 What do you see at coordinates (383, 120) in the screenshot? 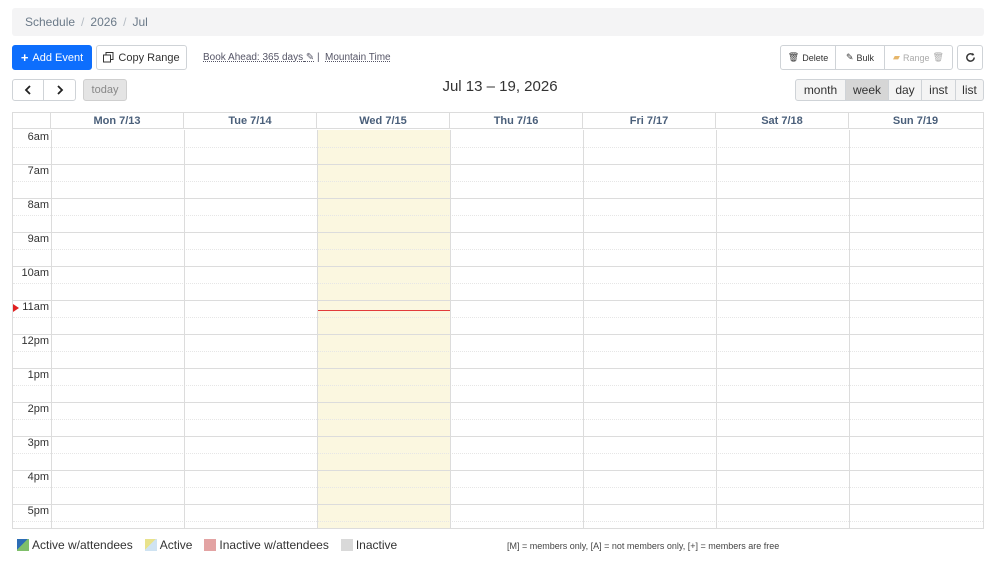
I see `day-header: Wed 7/15` at bounding box center [383, 120].